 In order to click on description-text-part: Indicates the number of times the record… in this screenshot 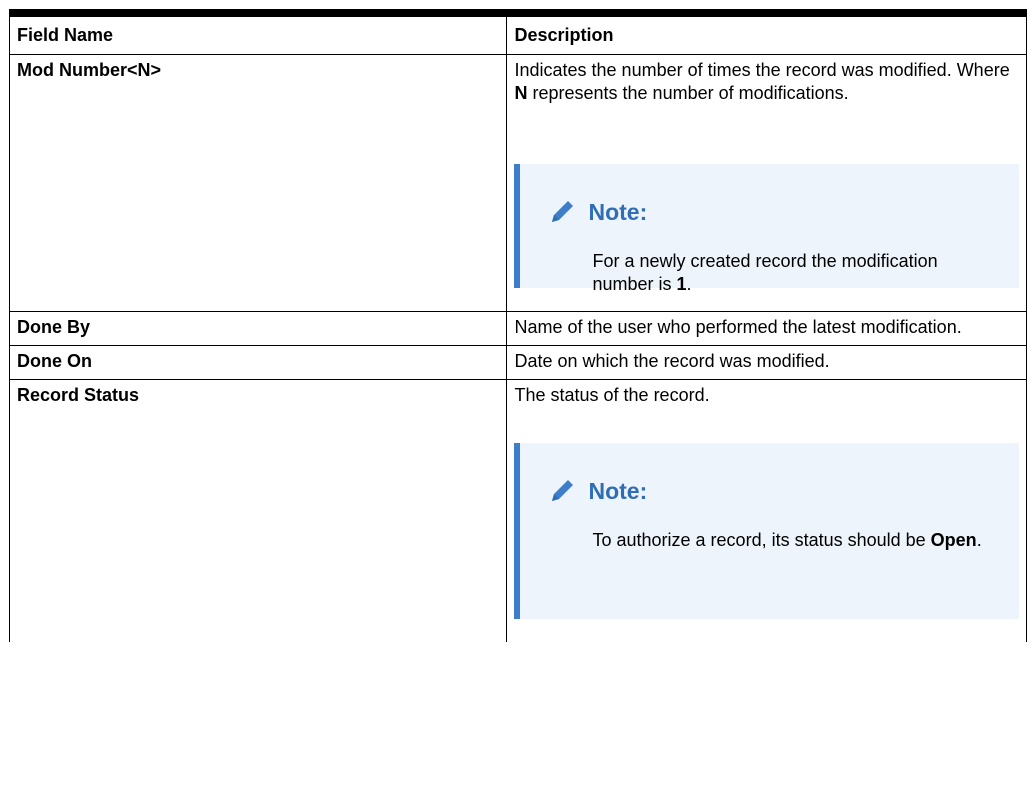, I will do `click(762, 70)`.